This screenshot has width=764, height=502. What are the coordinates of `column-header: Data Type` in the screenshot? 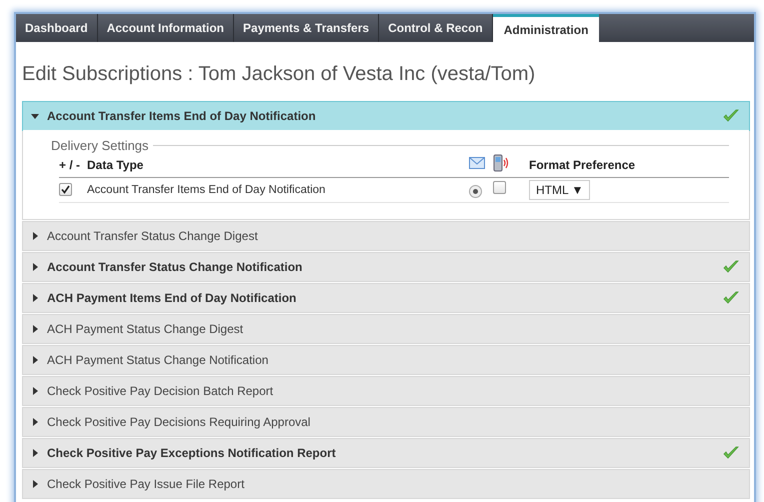 It's located at (115, 165).